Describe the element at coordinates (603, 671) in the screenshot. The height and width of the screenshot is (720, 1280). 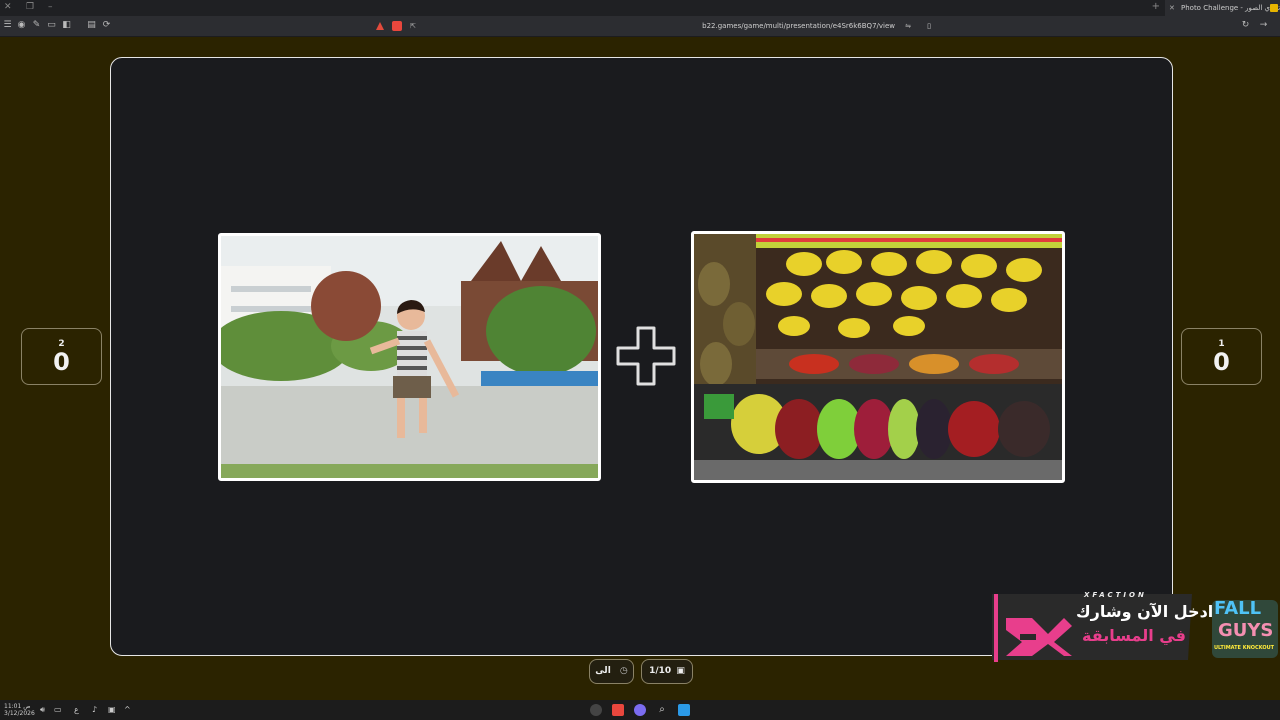
I see `timer-label: الى` at that location.